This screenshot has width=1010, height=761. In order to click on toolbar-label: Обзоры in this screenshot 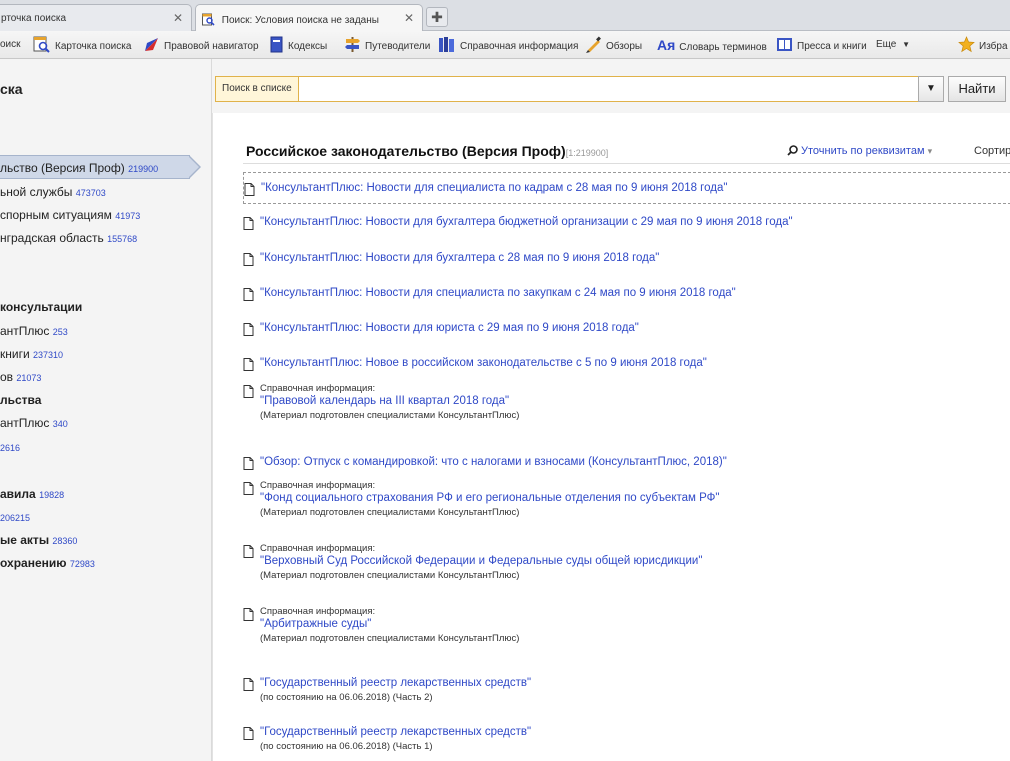, I will do `click(624, 46)`.